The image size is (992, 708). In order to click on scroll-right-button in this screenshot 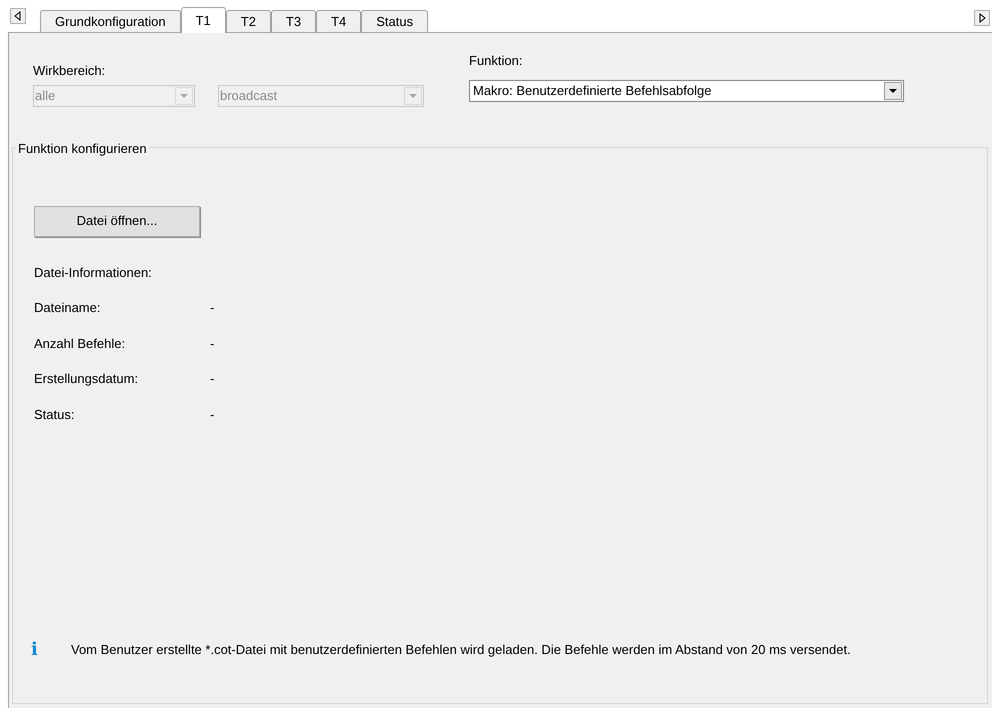, I will do `click(982, 18)`.